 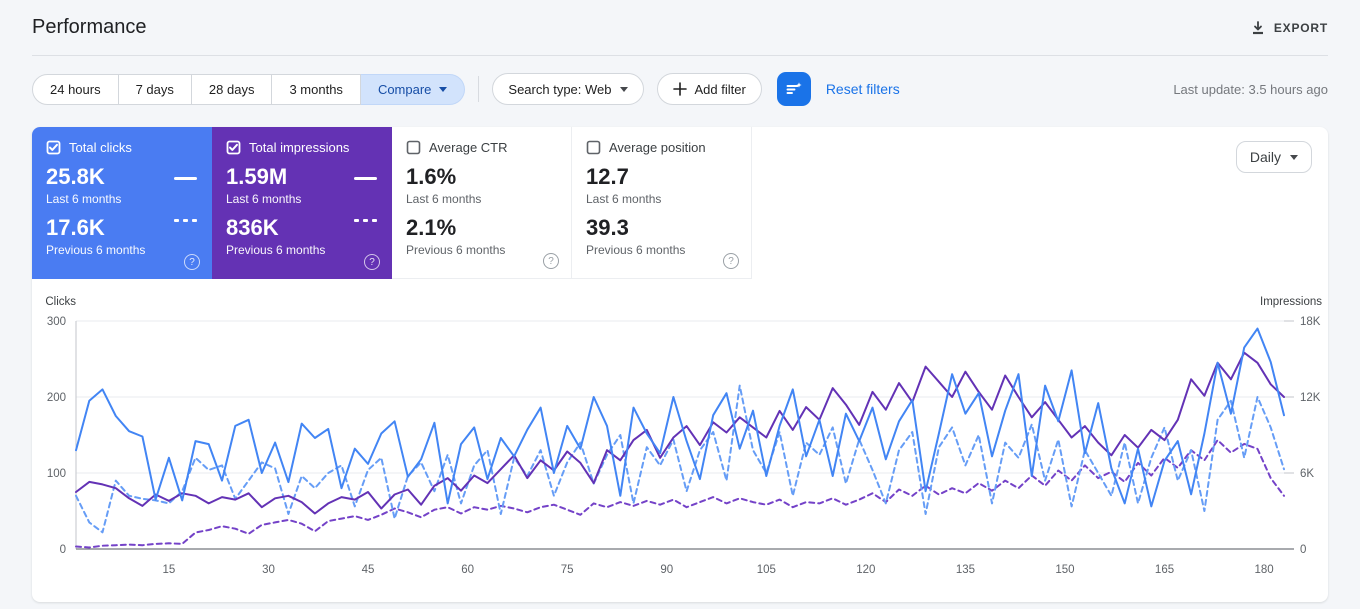 I want to click on right-axis-title: Impressions, so click(x=1291, y=302).